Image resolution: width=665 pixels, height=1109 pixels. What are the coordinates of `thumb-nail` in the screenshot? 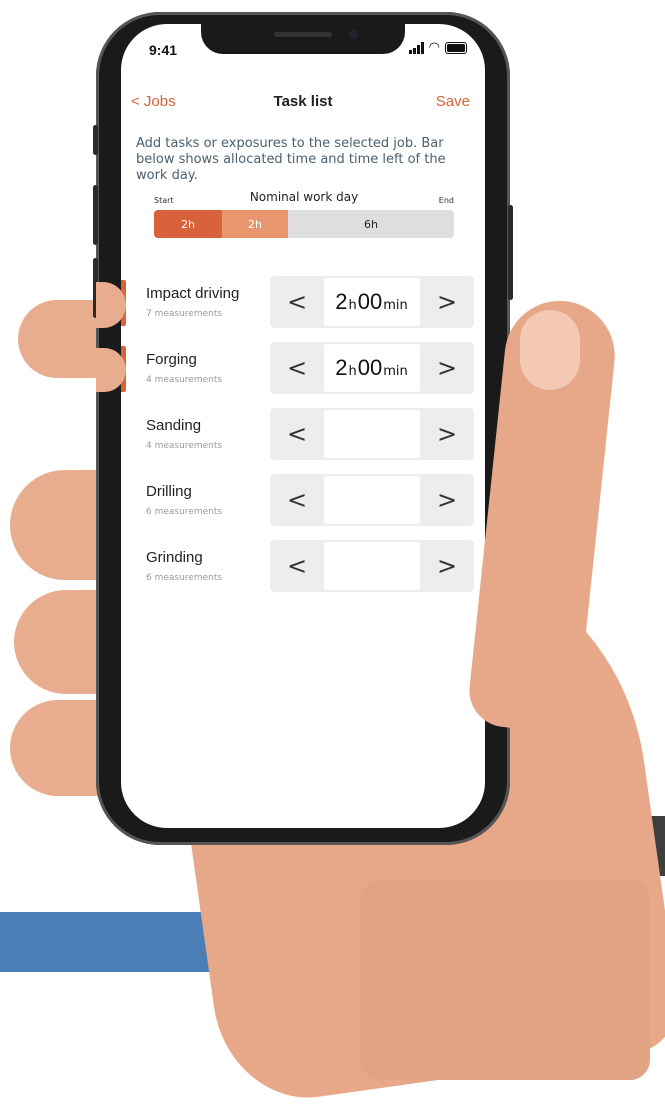 It's located at (550, 350).